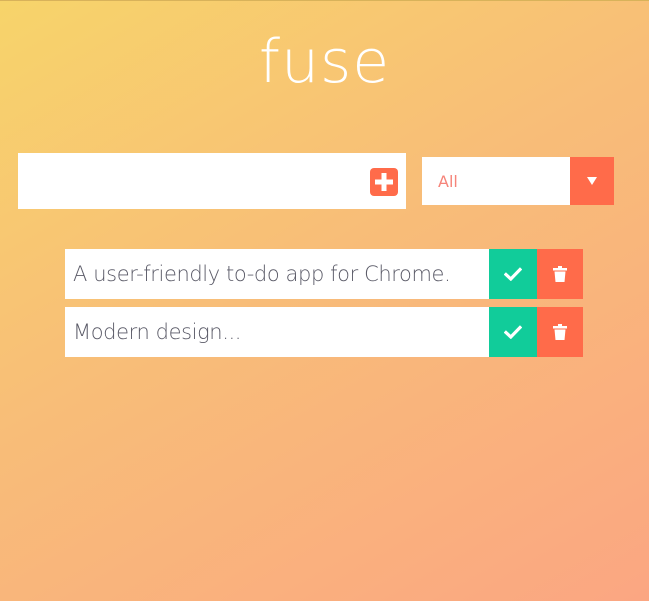 The height and width of the screenshot is (601, 649). I want to click on plus-icon, so click(384, 182).